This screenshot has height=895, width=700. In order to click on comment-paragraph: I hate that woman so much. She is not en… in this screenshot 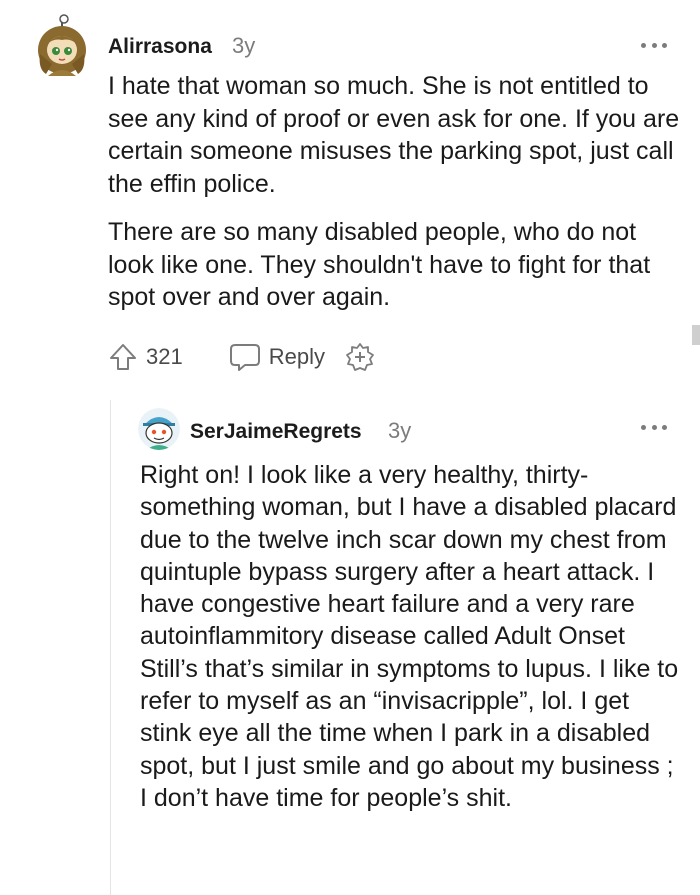, I will do `click(394, 135)`.